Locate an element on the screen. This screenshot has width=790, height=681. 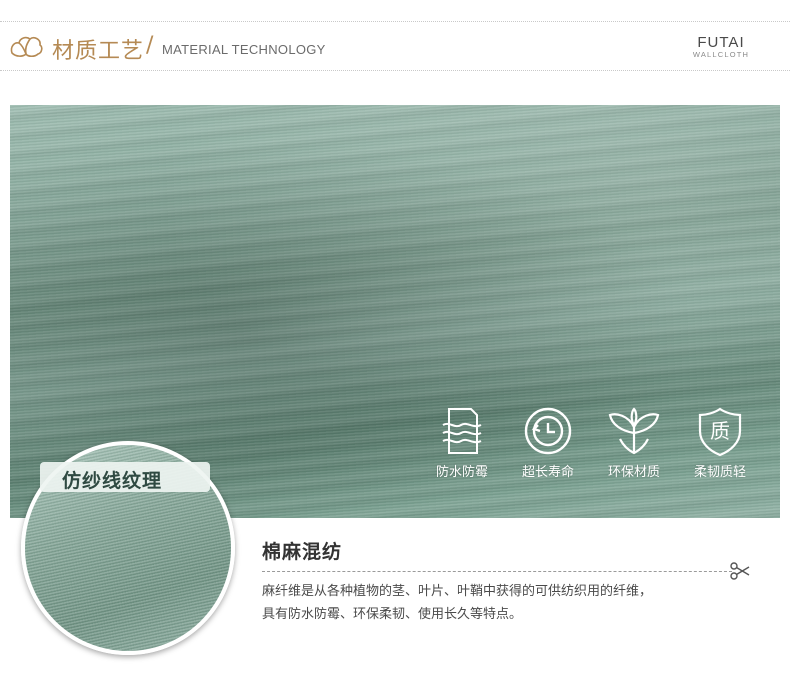
cotton-icon is located at coordinates (26, 47).